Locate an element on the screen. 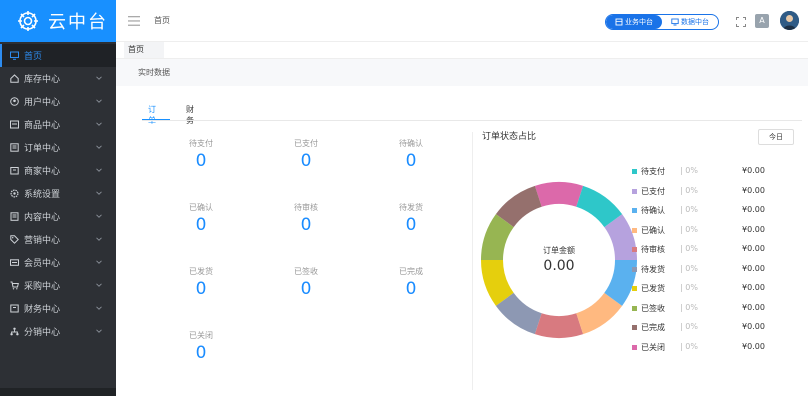 Image resolution: width=808 pixels, height=396 pixels. stat-label: 待确认 is located at coordinates (411, 143).